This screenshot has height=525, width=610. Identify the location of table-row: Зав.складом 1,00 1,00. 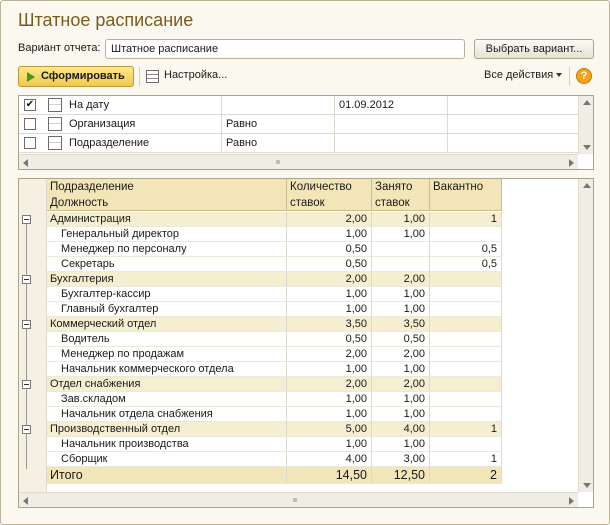
(274, 399).